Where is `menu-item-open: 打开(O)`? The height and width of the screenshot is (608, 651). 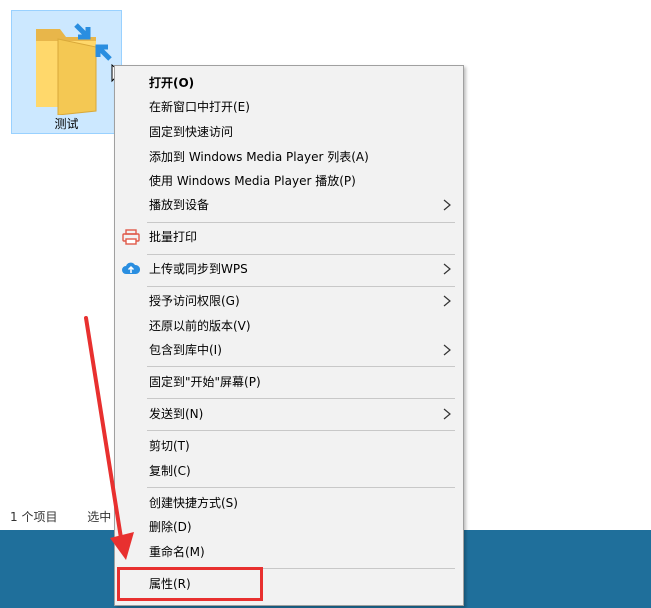
menu-item-open: 打开(O) is located at coordinates (289, 83).